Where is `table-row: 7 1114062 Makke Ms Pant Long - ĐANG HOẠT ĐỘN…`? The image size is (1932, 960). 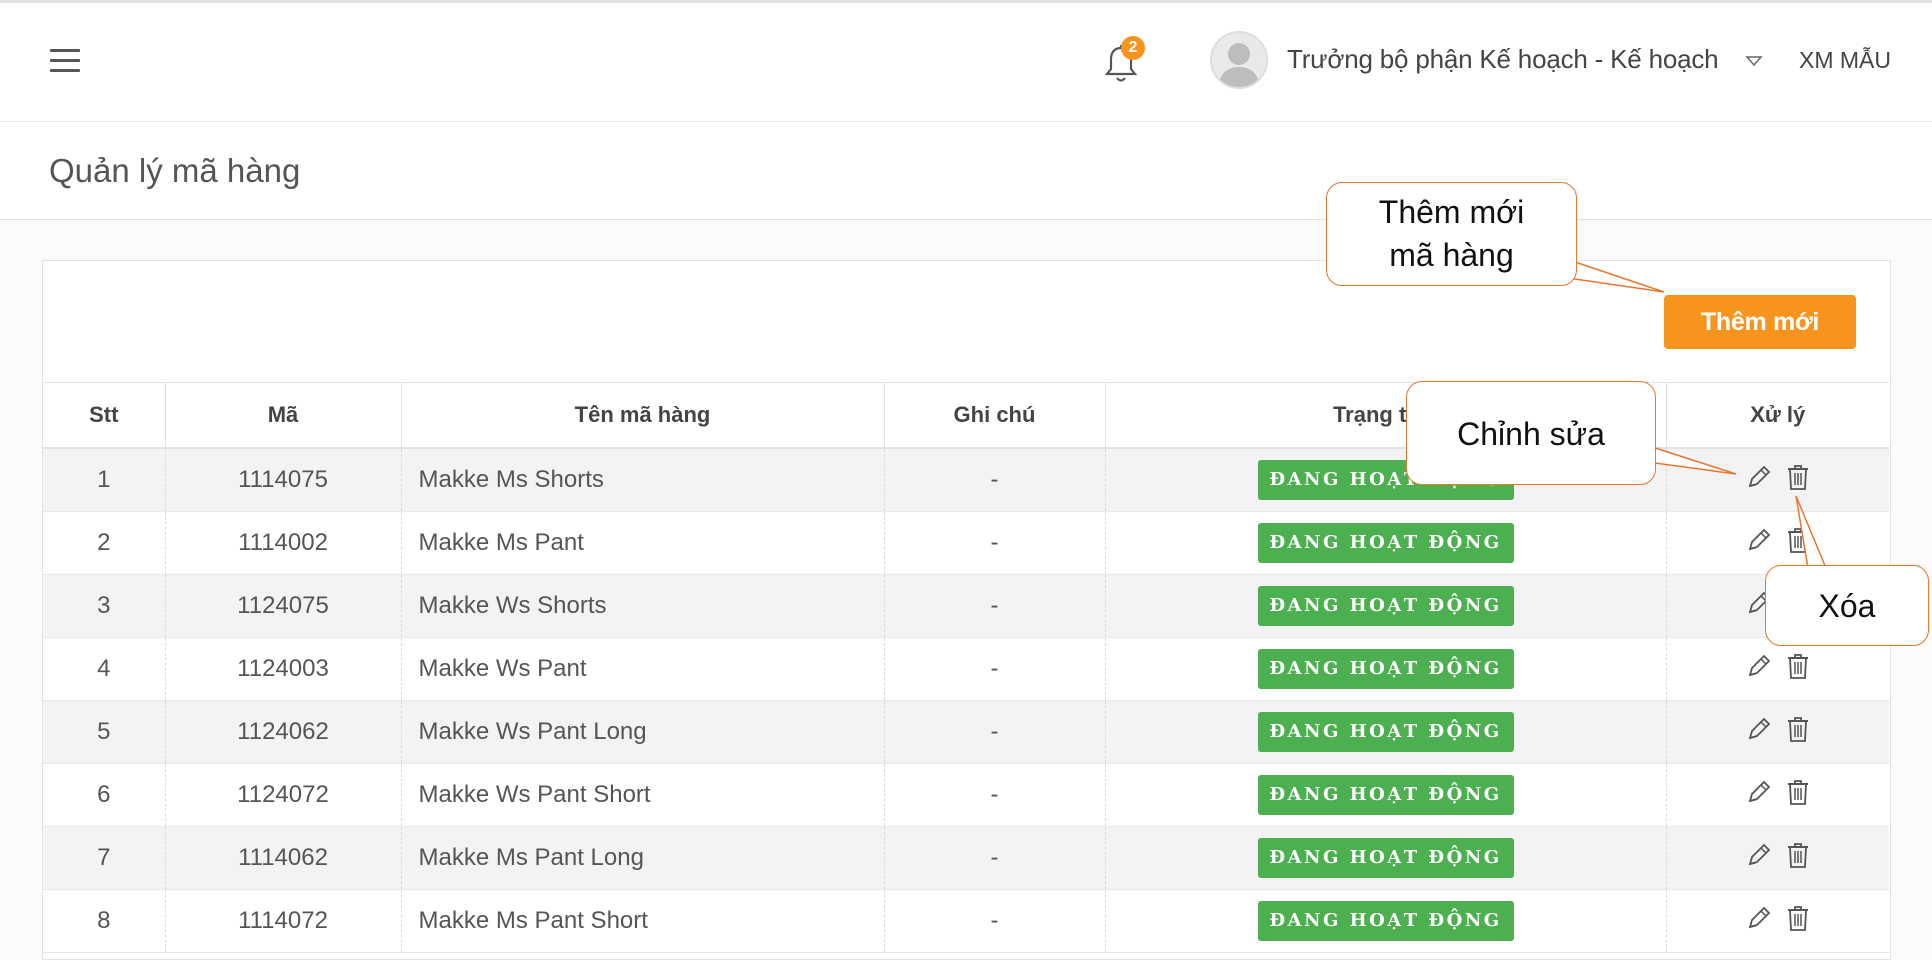 table-row: 7 1114062 Makke Ms Pant Long - ĐANG HOẠT ĐỘN… is located at coordinates (966, 858).